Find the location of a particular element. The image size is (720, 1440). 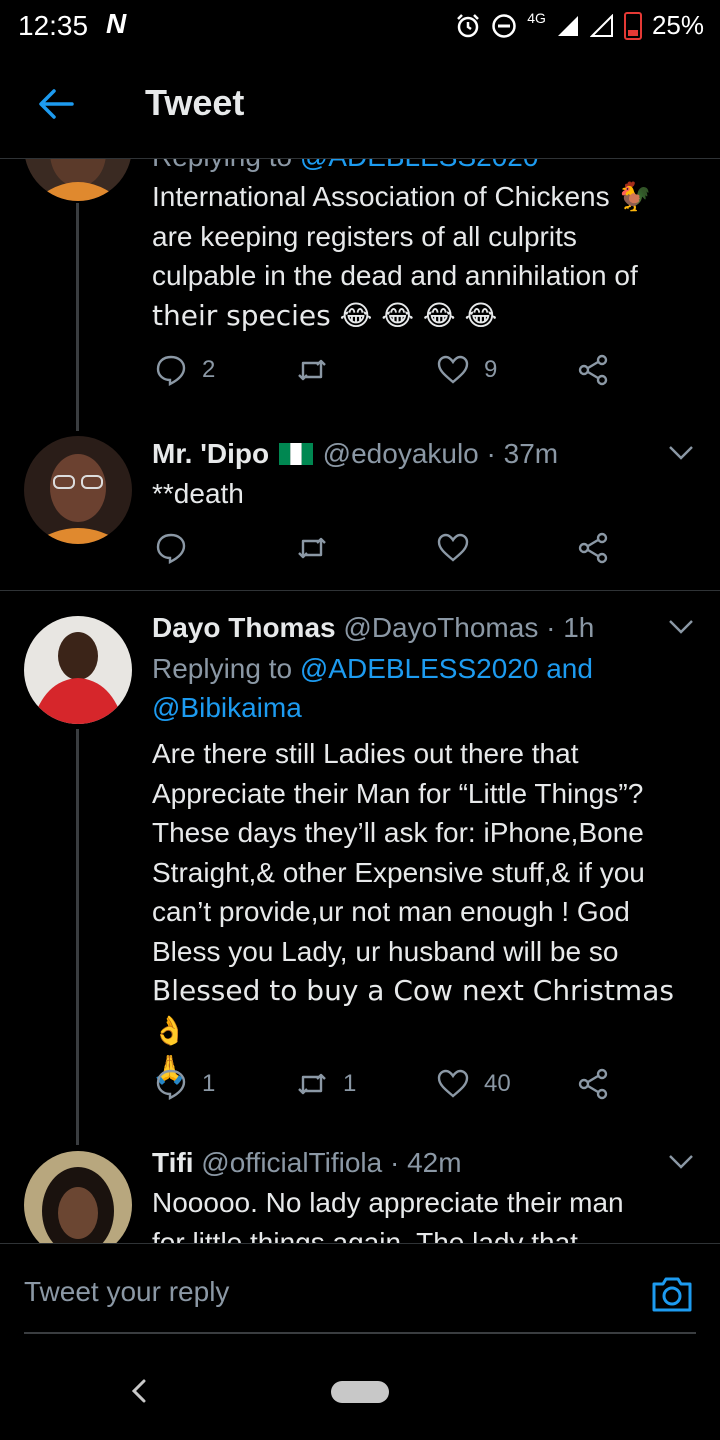

flag-icon is located at coordinates (295, 451).